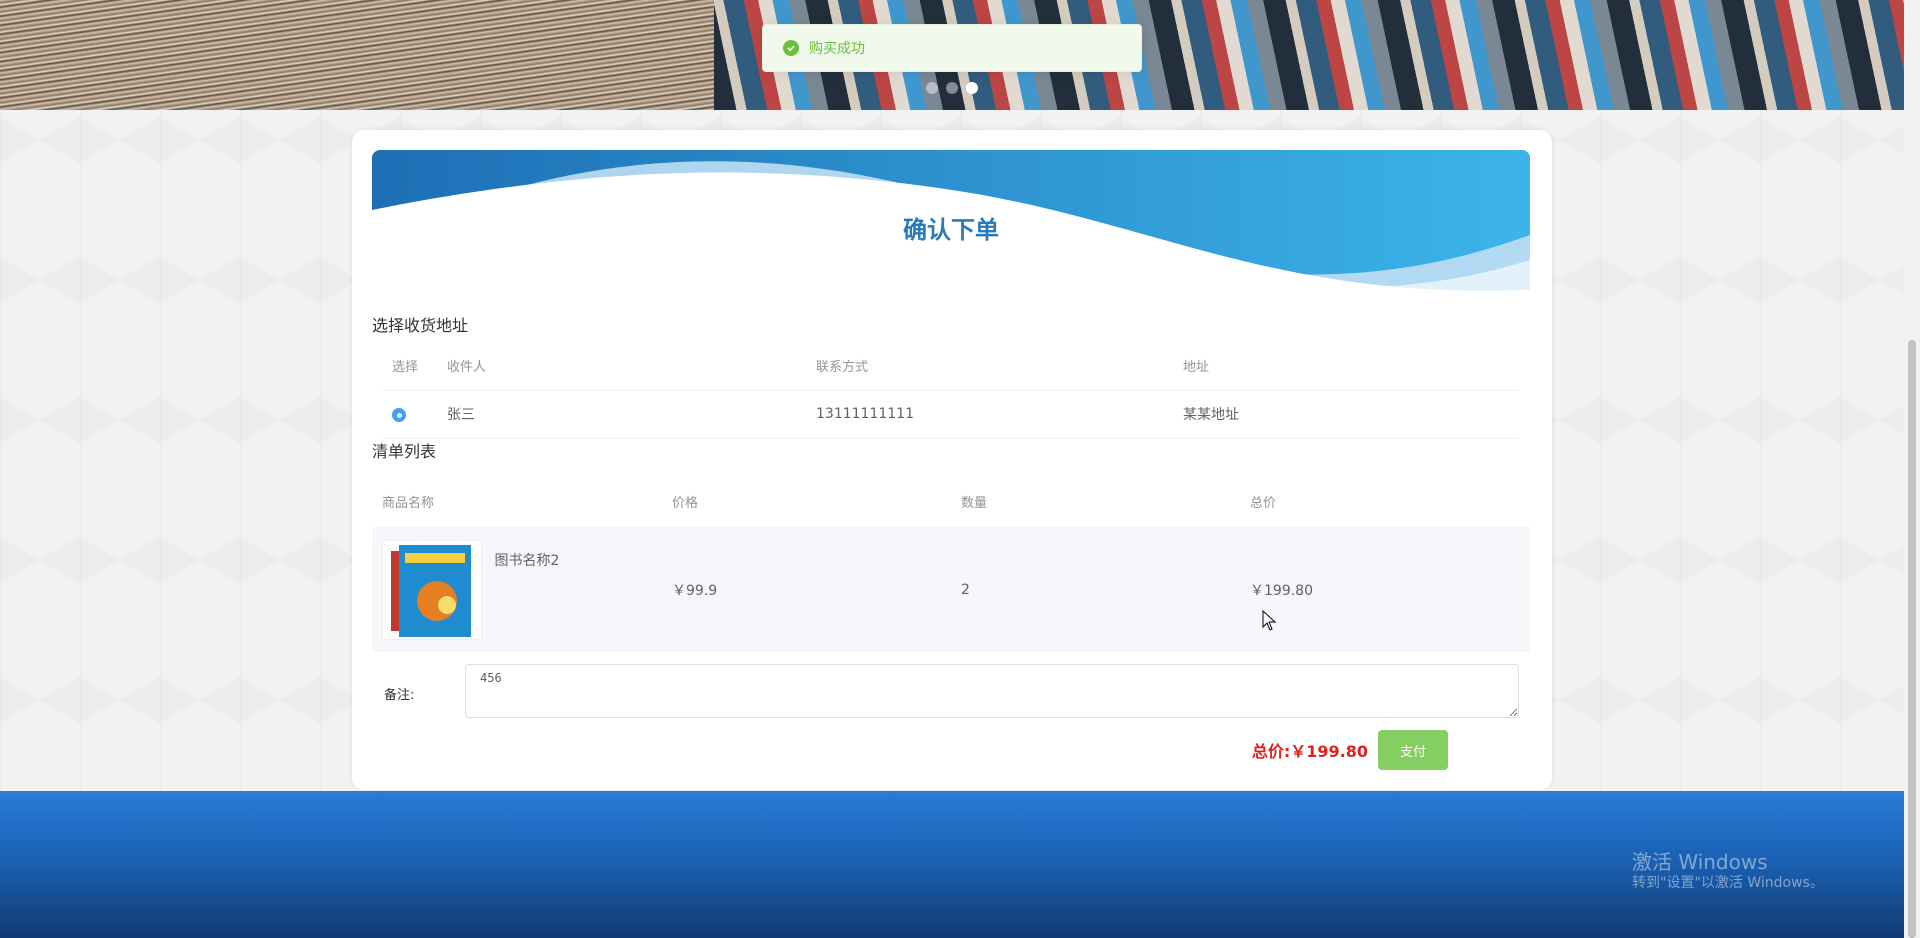 The height and width of the screenshot is (938, 1920). I want to click on order-hero: 确认下单, so click(951, 224).